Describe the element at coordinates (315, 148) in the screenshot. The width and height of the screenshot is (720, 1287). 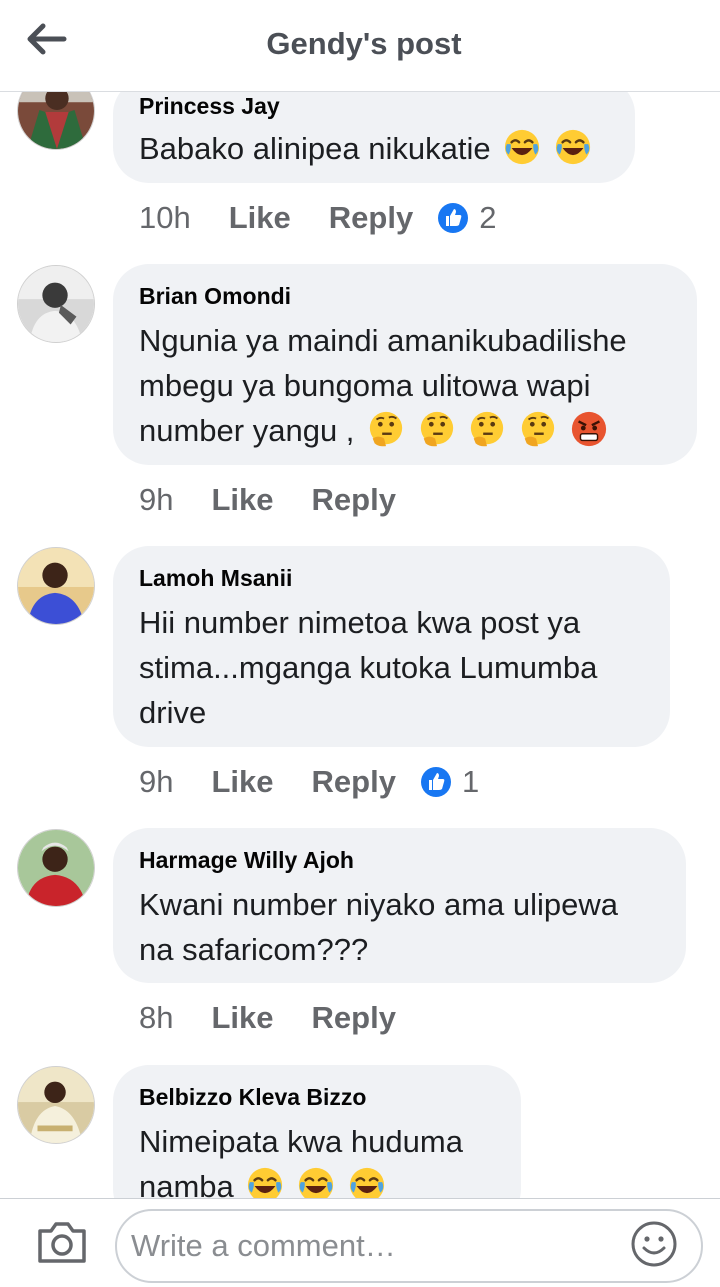
I see `comment-text-body: Babako alinipea nikukatie` at that location.